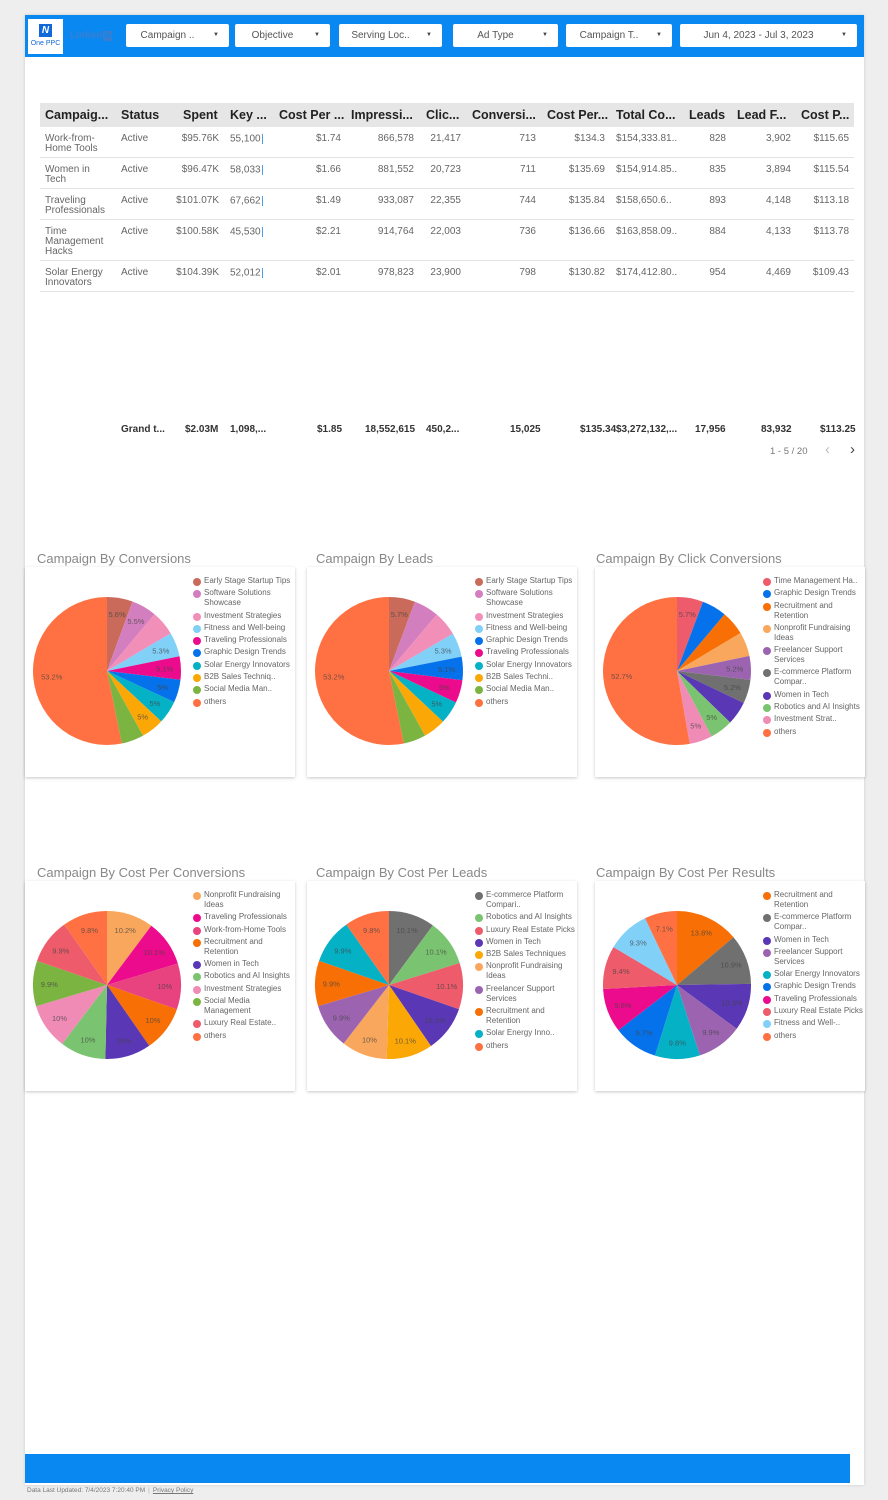 This screenshot has height=1500, width=888. Describe the element at coordinates (813, 1023) in the screenshot. I see `legend-item: Fitness and Well-..` at that location.